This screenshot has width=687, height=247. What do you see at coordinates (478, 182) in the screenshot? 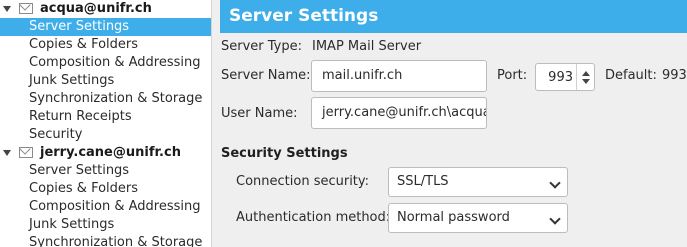
I see `connection-security-dropdown: SSL/TLS` at bounding box center [478, 182].